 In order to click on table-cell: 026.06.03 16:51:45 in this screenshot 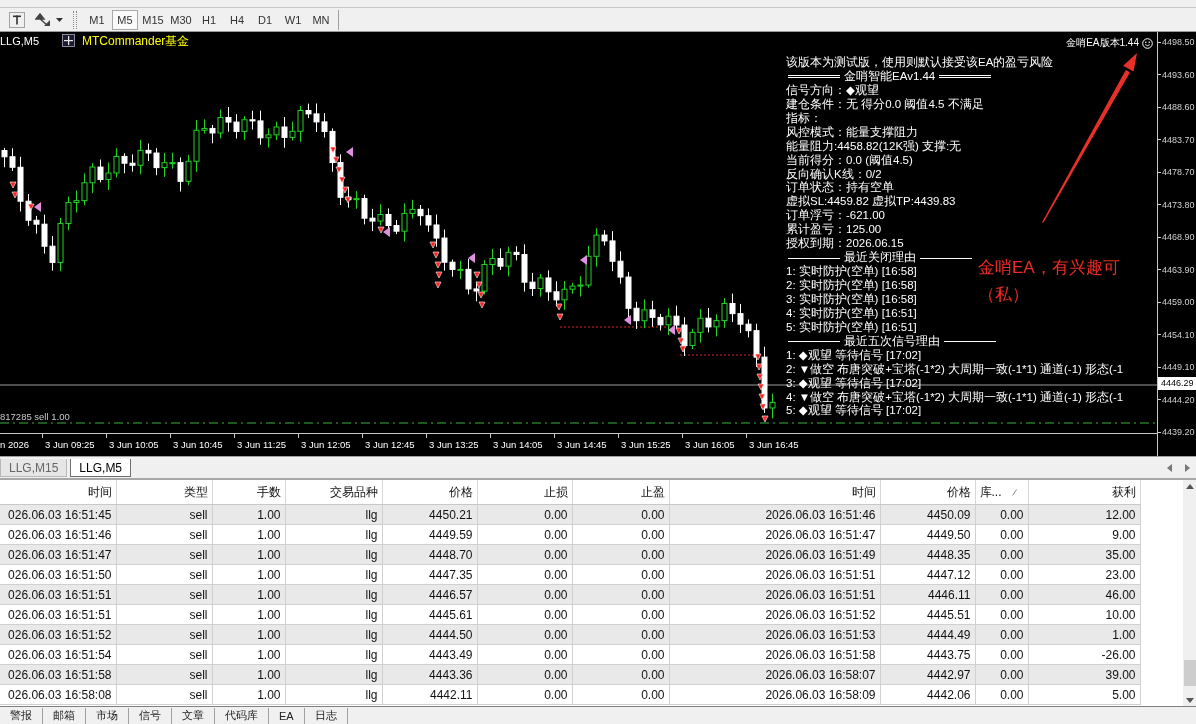, I will do `click(58, 514)`.